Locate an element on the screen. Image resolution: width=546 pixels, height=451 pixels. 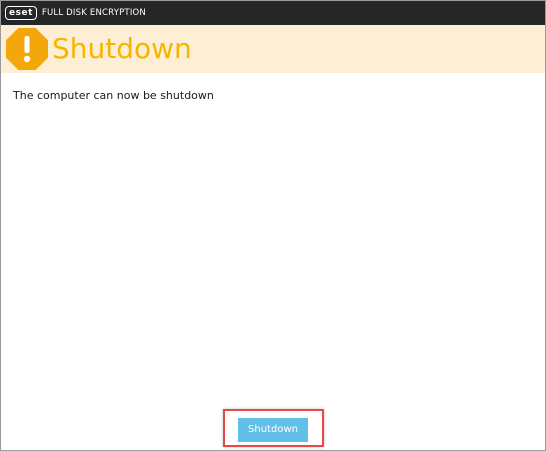
product-name: FULL DISK ENCRYPTION is located at coordinates (93, 13).